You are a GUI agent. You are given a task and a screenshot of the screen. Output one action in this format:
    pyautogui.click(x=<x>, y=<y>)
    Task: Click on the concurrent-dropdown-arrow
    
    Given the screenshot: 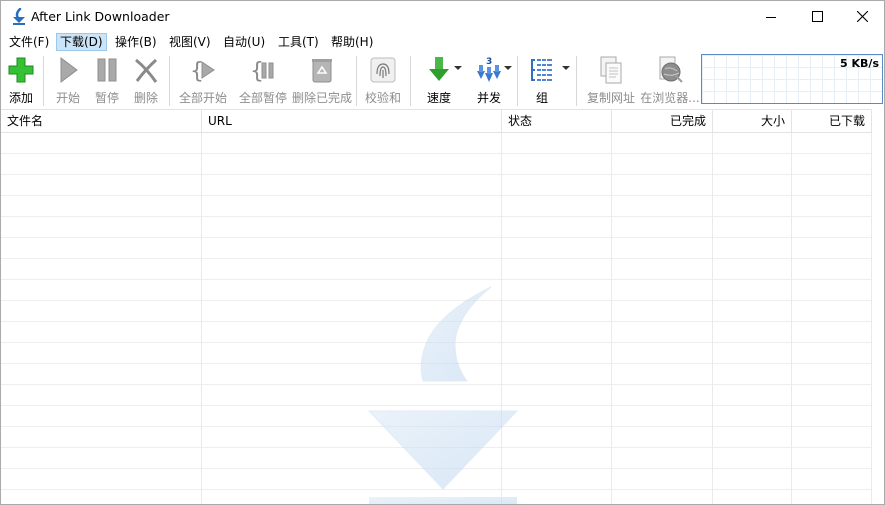 What is the action you would take?
    pyautogui.click(x=508, y=68)
    